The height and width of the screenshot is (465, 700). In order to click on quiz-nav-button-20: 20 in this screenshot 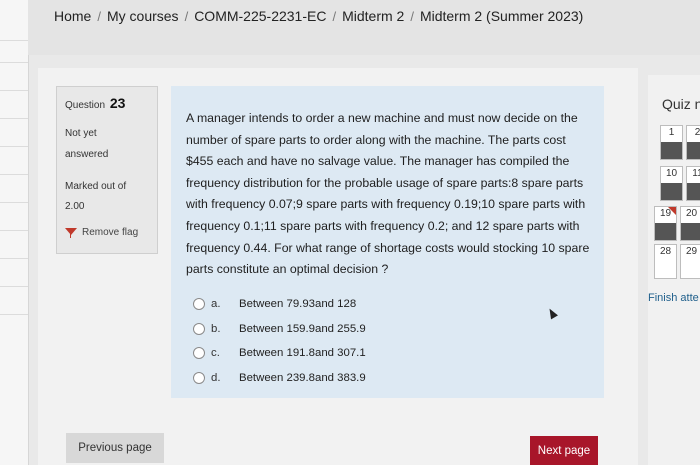, I will do `click(690, 223)`.